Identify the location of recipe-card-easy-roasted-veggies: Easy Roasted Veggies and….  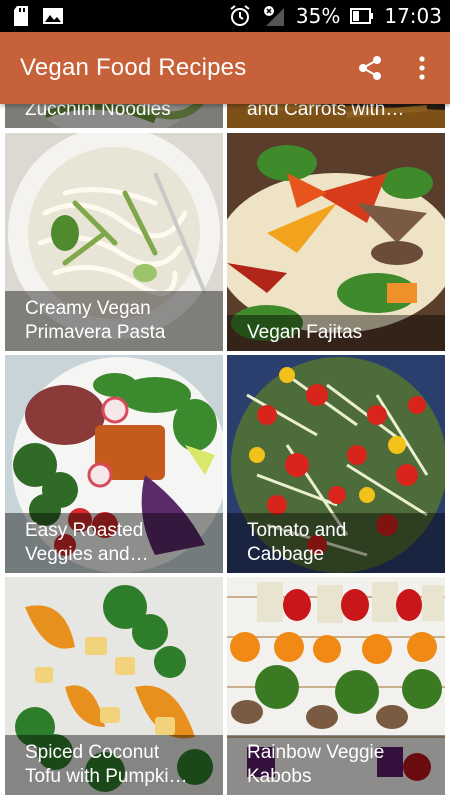
(114, 464).